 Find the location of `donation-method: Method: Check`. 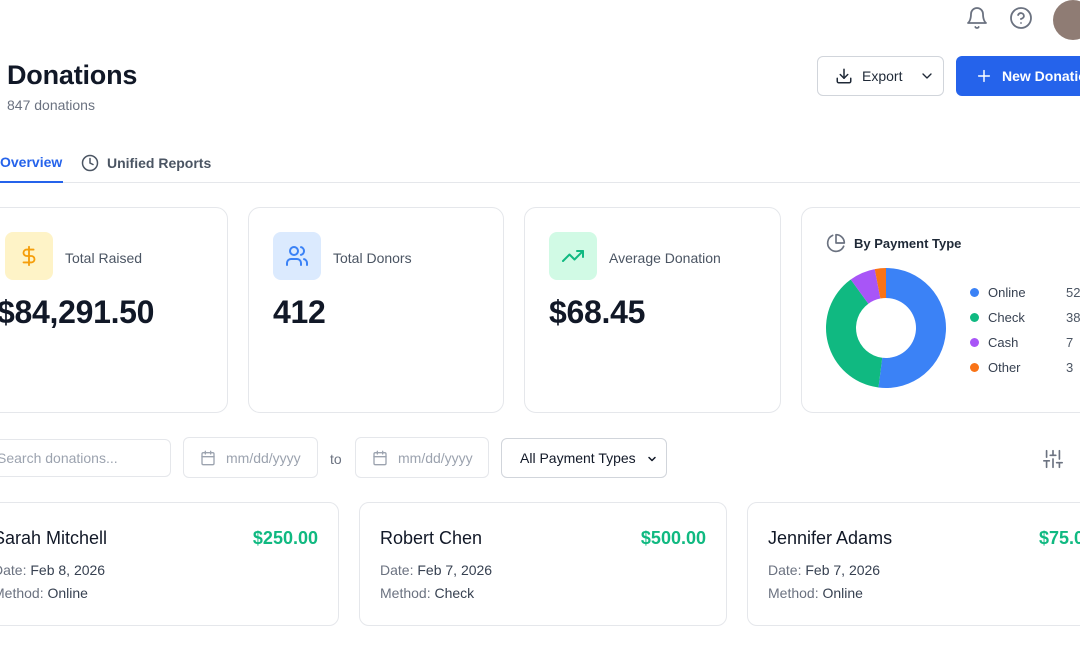

donation-method: Method: Check is located at coordinates (427, 593).